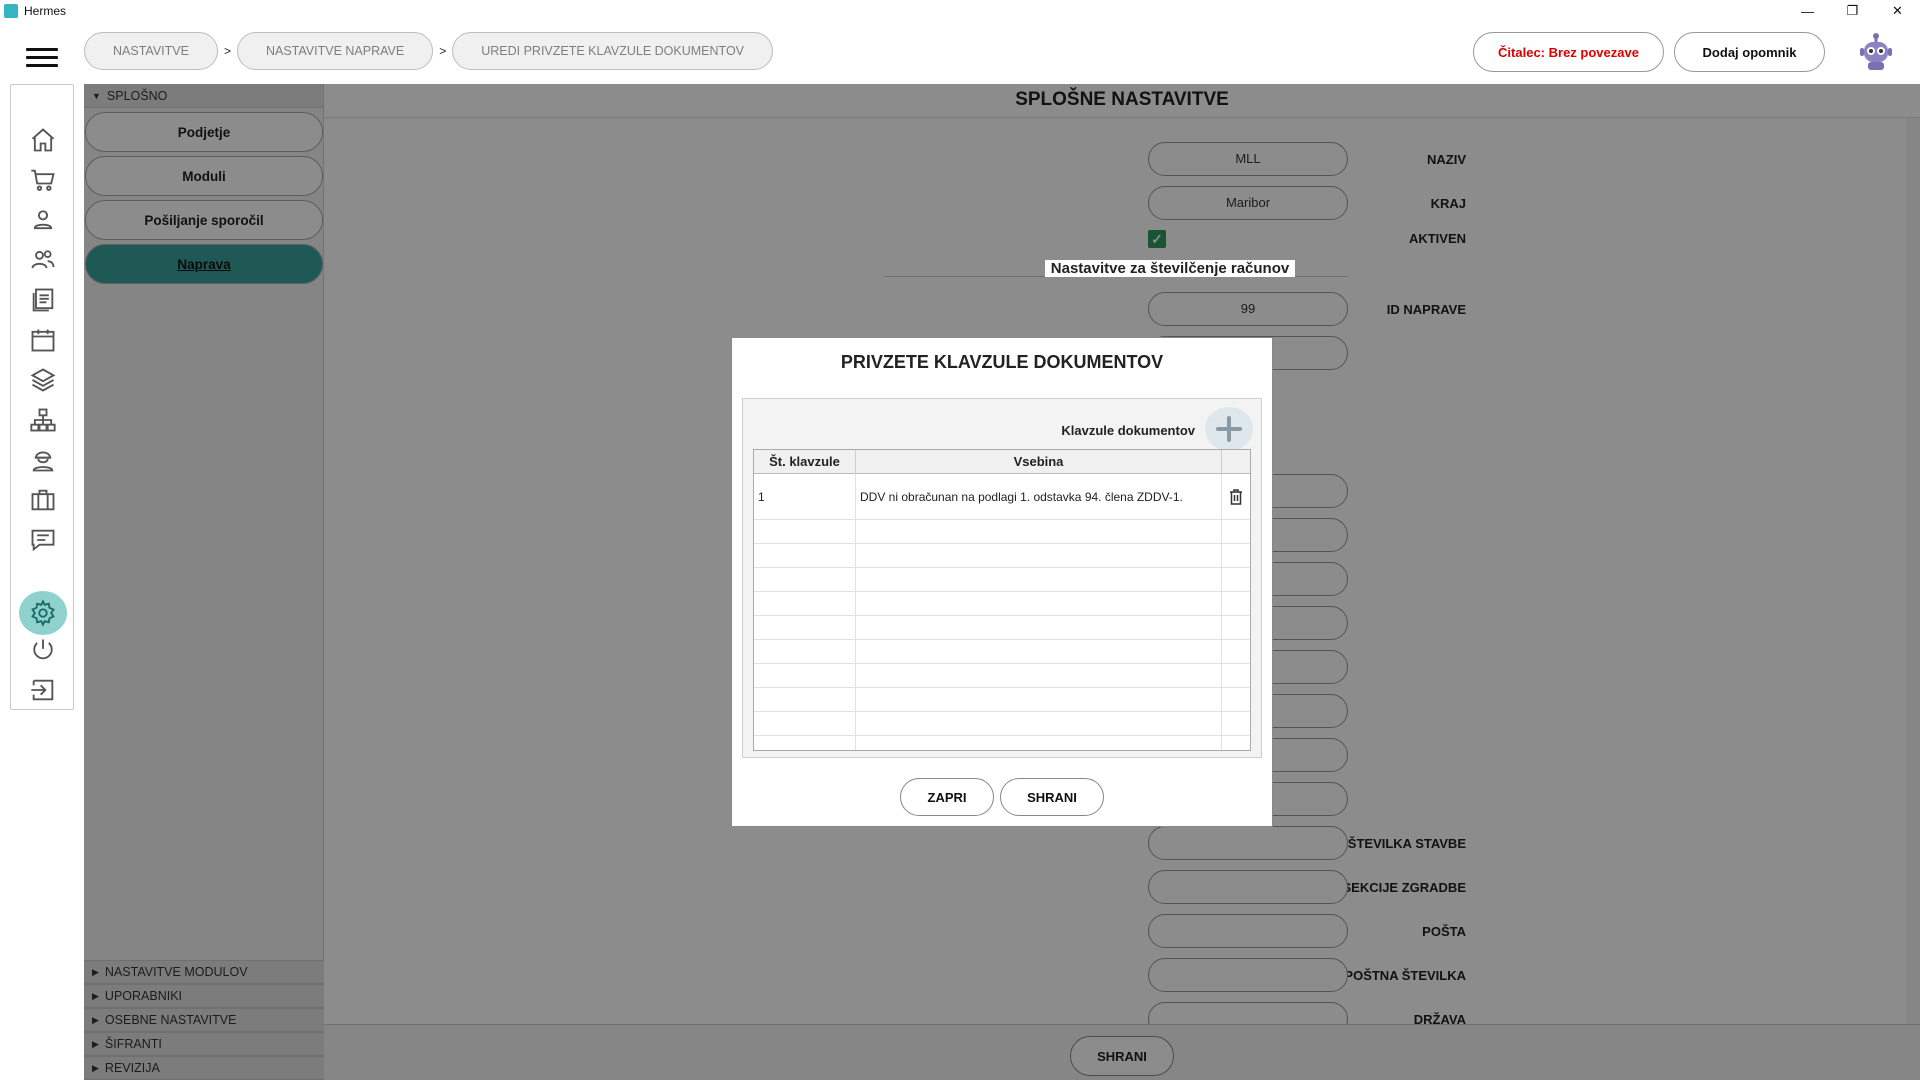 The height and width of the screenshot is (1080, 1920). Describe the element at coordinates (1568, 52) in the screenshot. I see `reader-status-button: Čitalec: Brez povezave` at that location.